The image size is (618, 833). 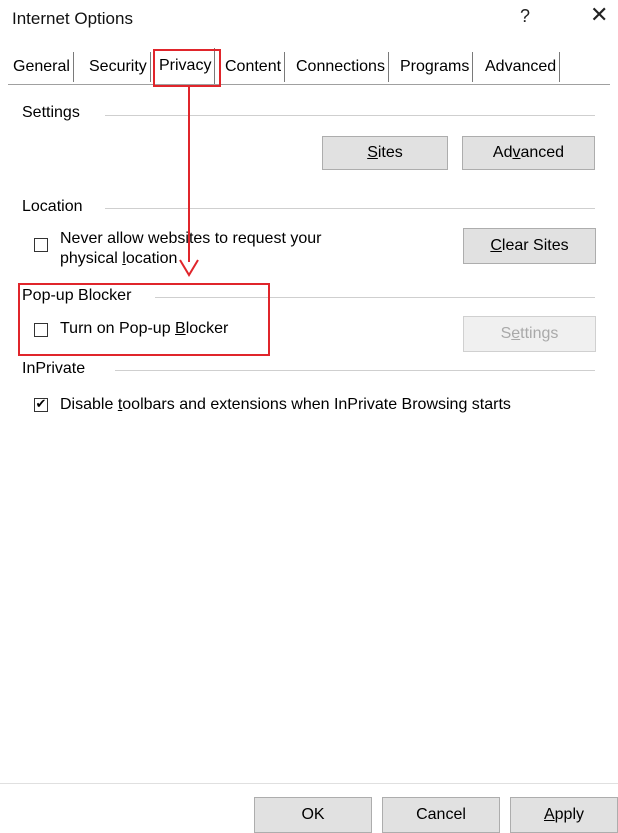 I want to click on tab-label: Connections, so click(x=340, y=66).